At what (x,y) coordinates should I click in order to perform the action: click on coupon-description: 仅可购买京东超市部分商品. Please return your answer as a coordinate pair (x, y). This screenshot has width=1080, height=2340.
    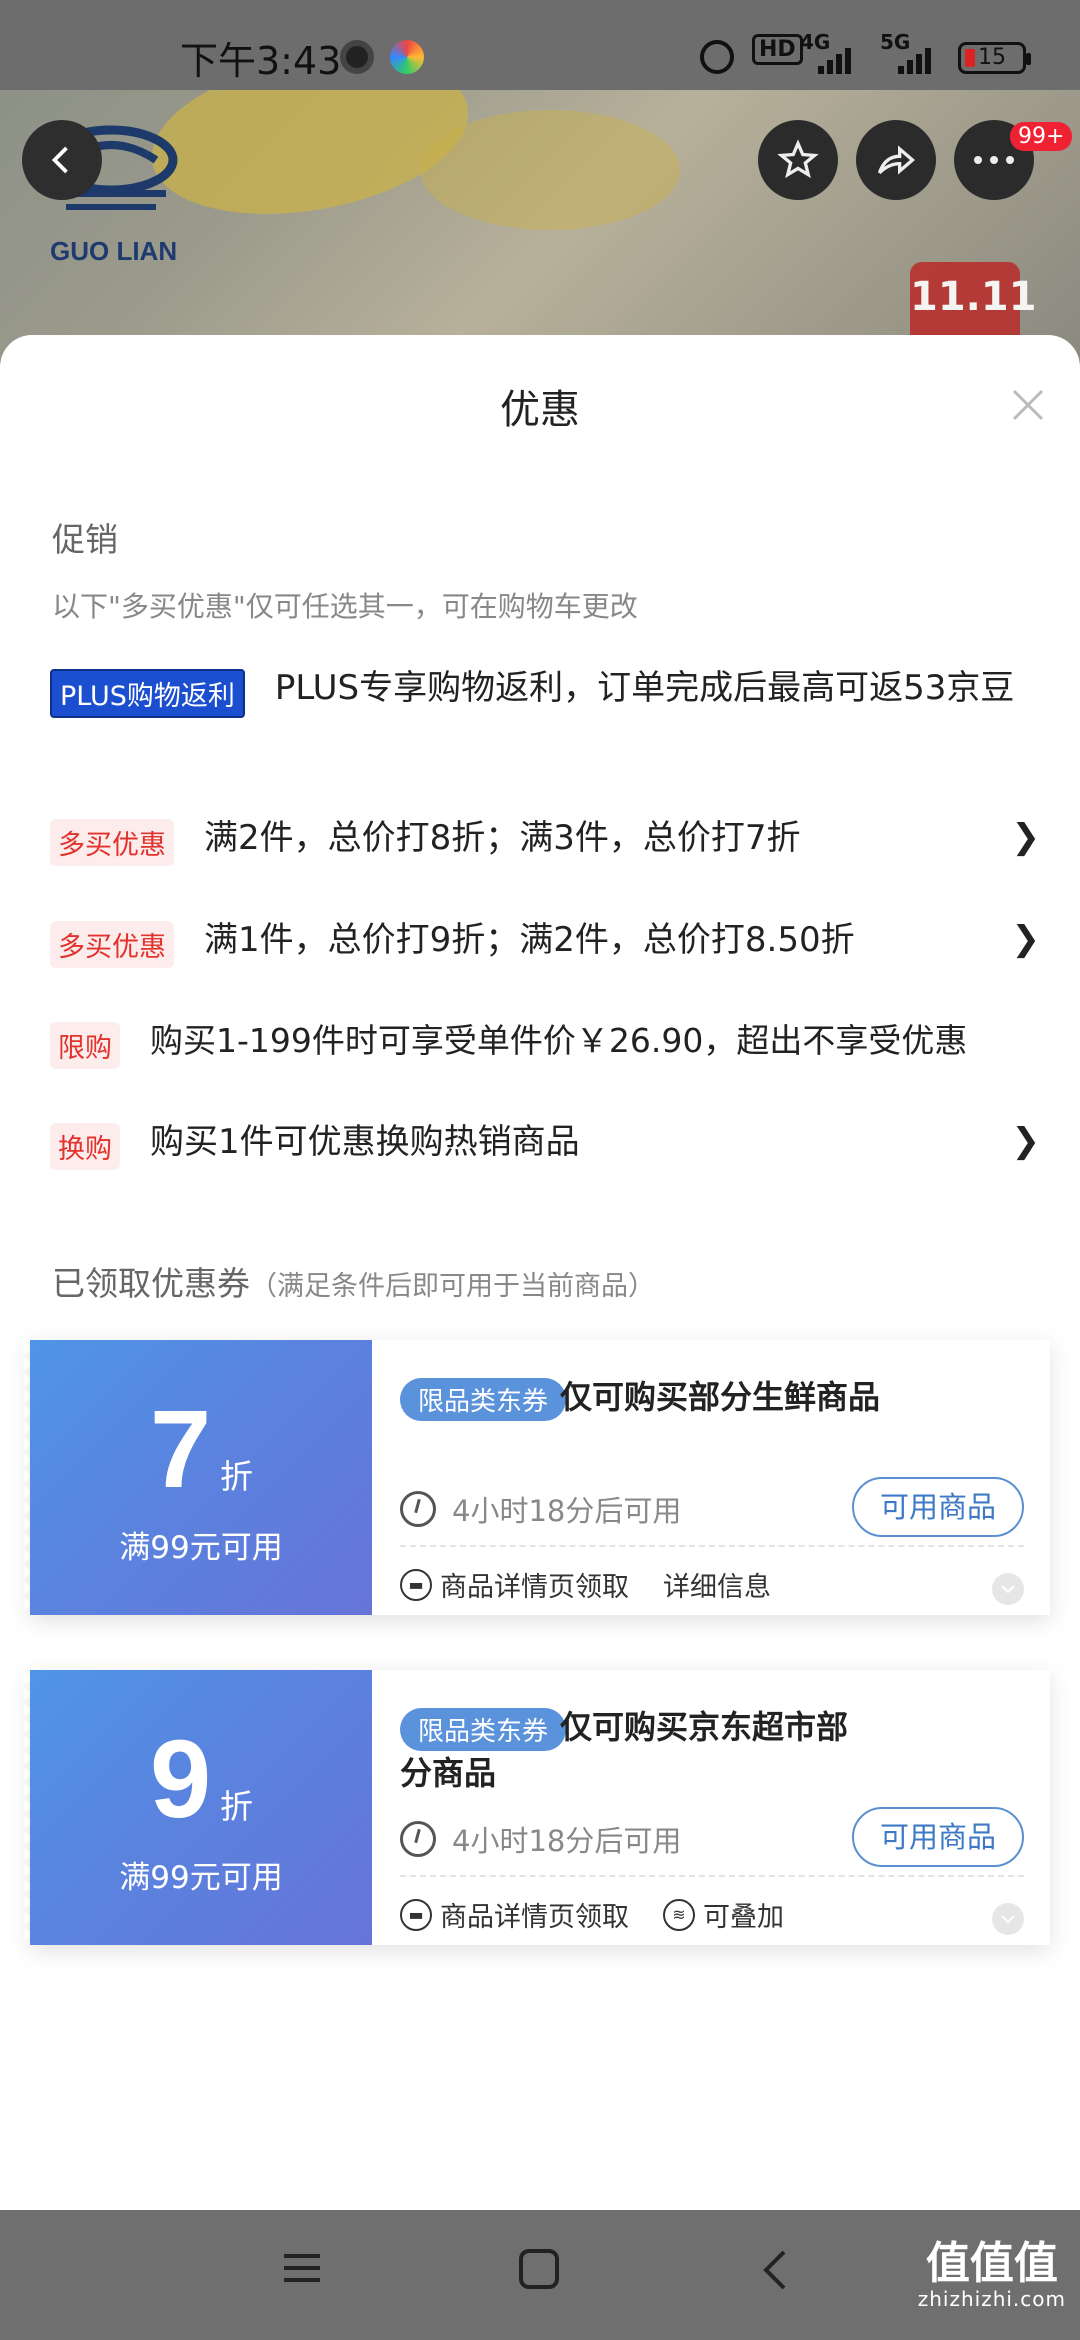
    Looking at the image, I should click on (624, 1750).